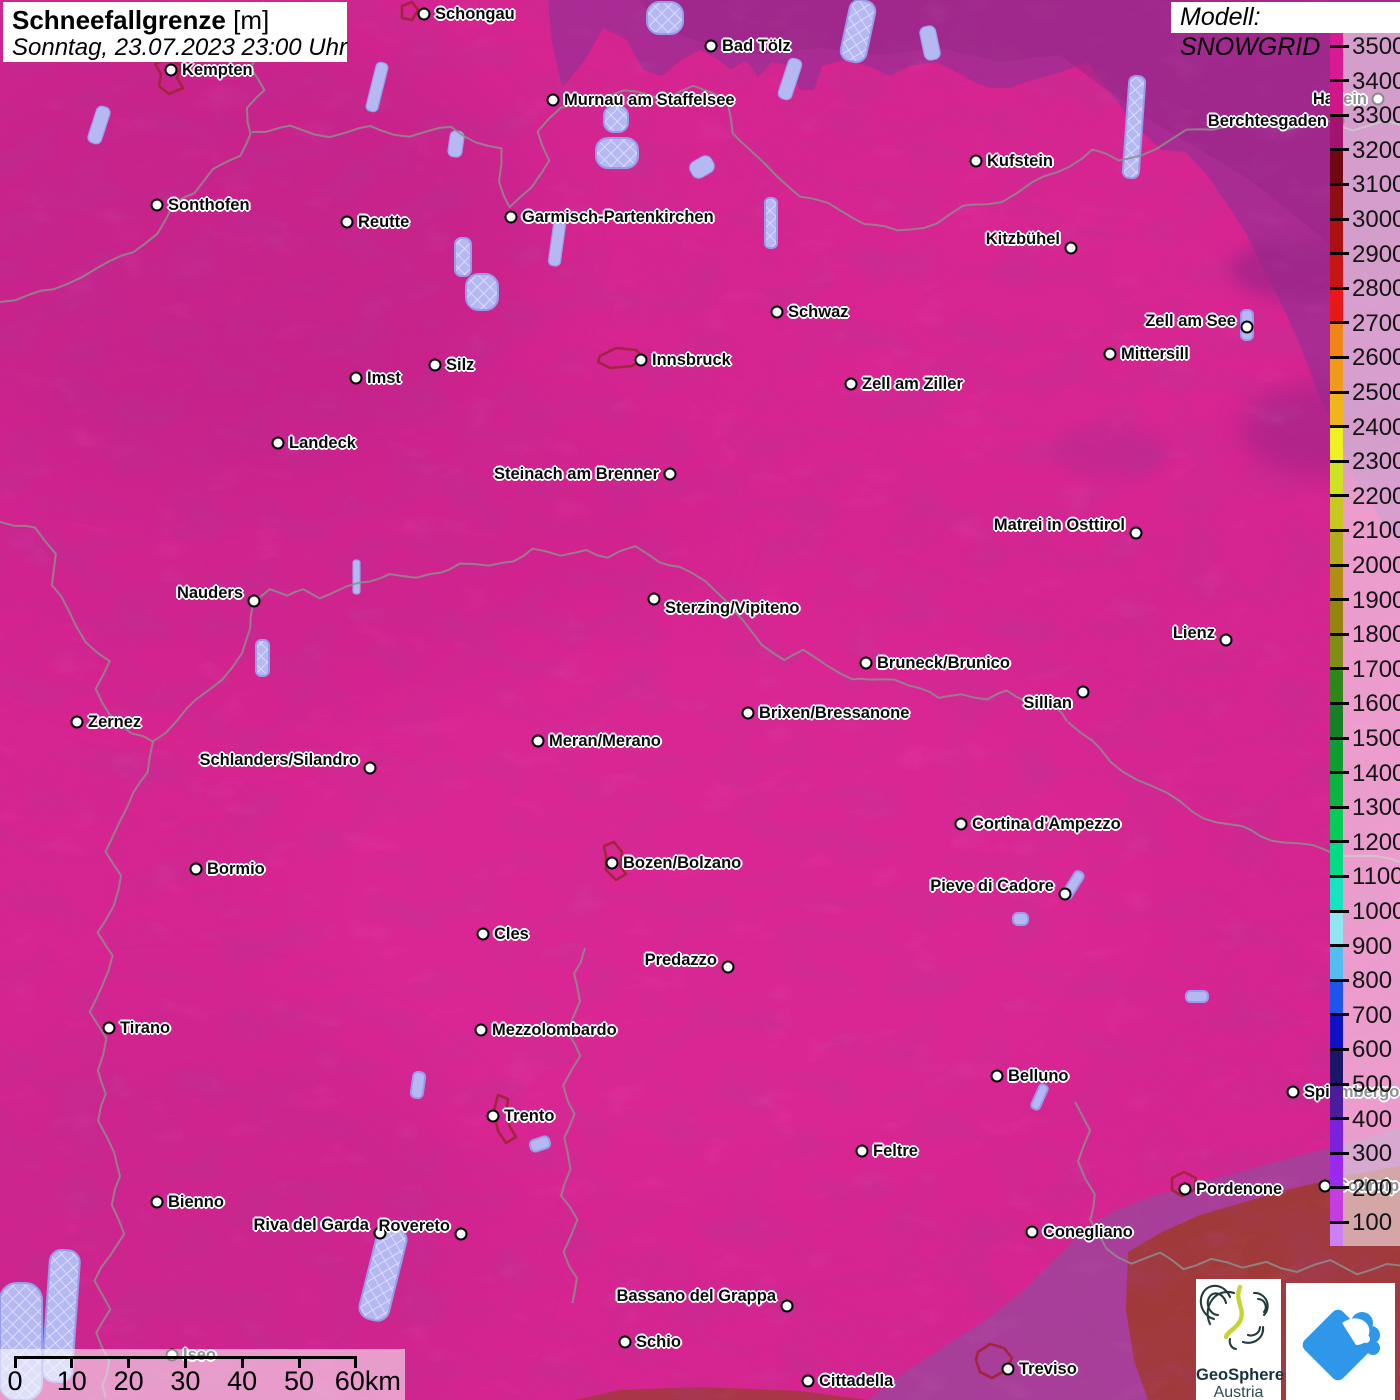  What do you see at coordinates (1372, 1154) in the screenshot?
I see `legend-value-300: 300` at bounding box center [1372, 1154].